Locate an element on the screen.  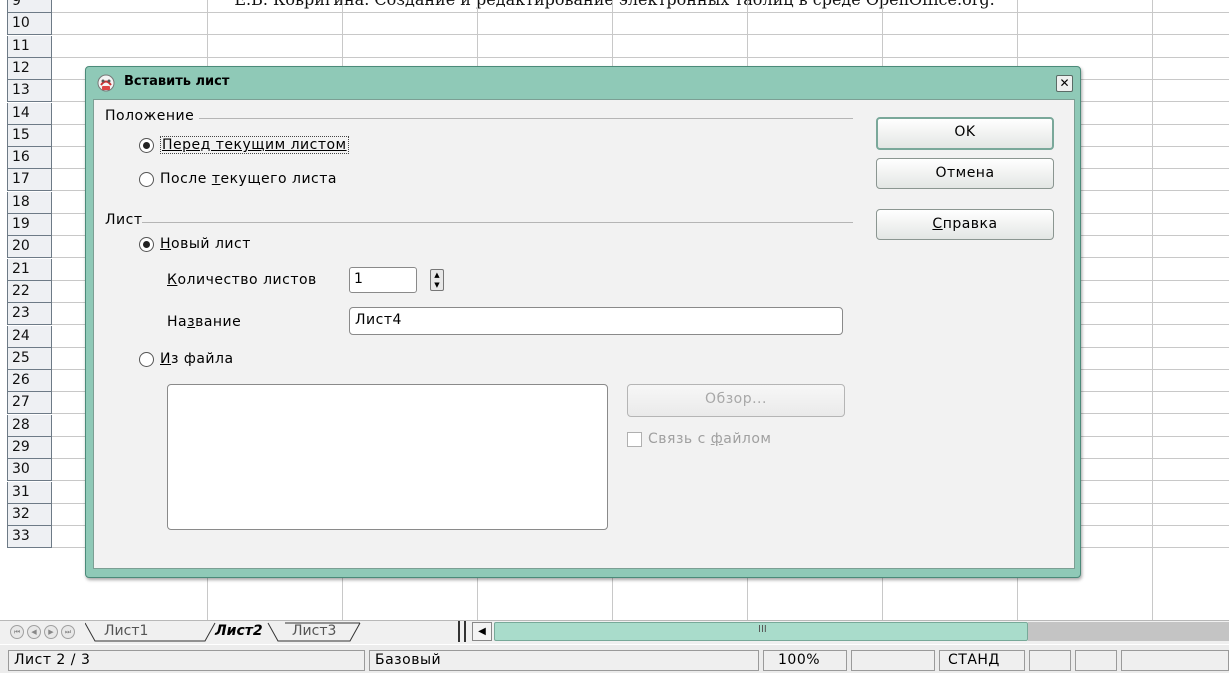
close-button: ✕ is located at coordinates (1064, 83).